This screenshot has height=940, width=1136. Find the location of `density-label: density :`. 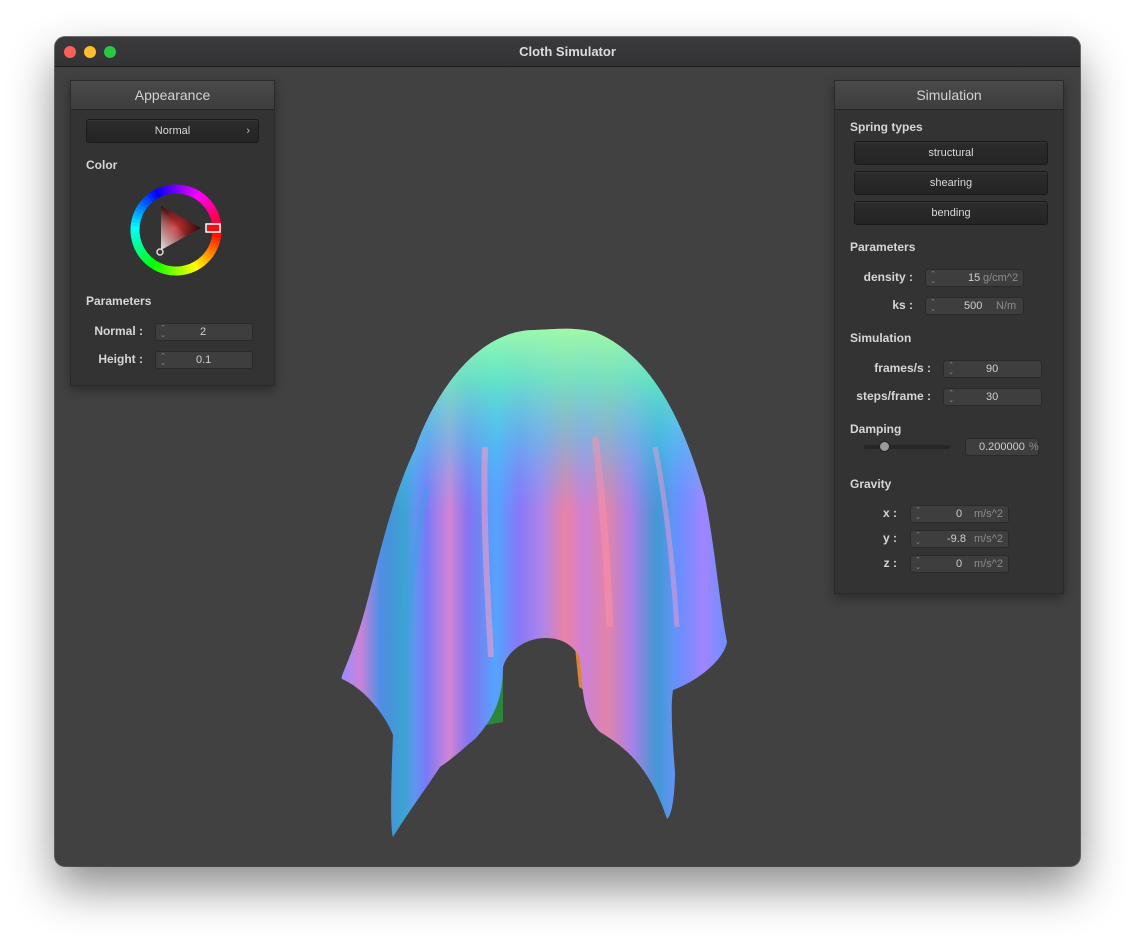

density-label: density : is located at coordinates (888, 277).